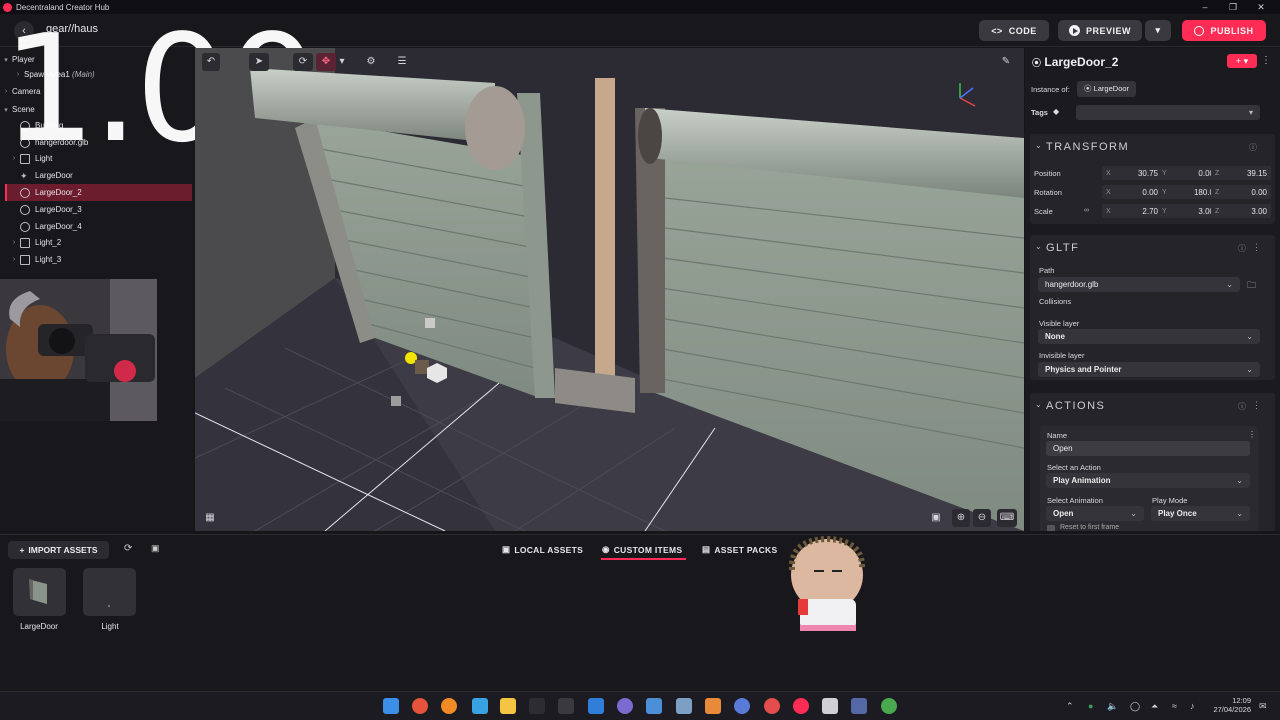 The image size is (1280, 720). What do you see at coordinates (1224, 30) in the screenshot?
I see `publish-button: PUBLISH` at bounding box center [1224, 30].